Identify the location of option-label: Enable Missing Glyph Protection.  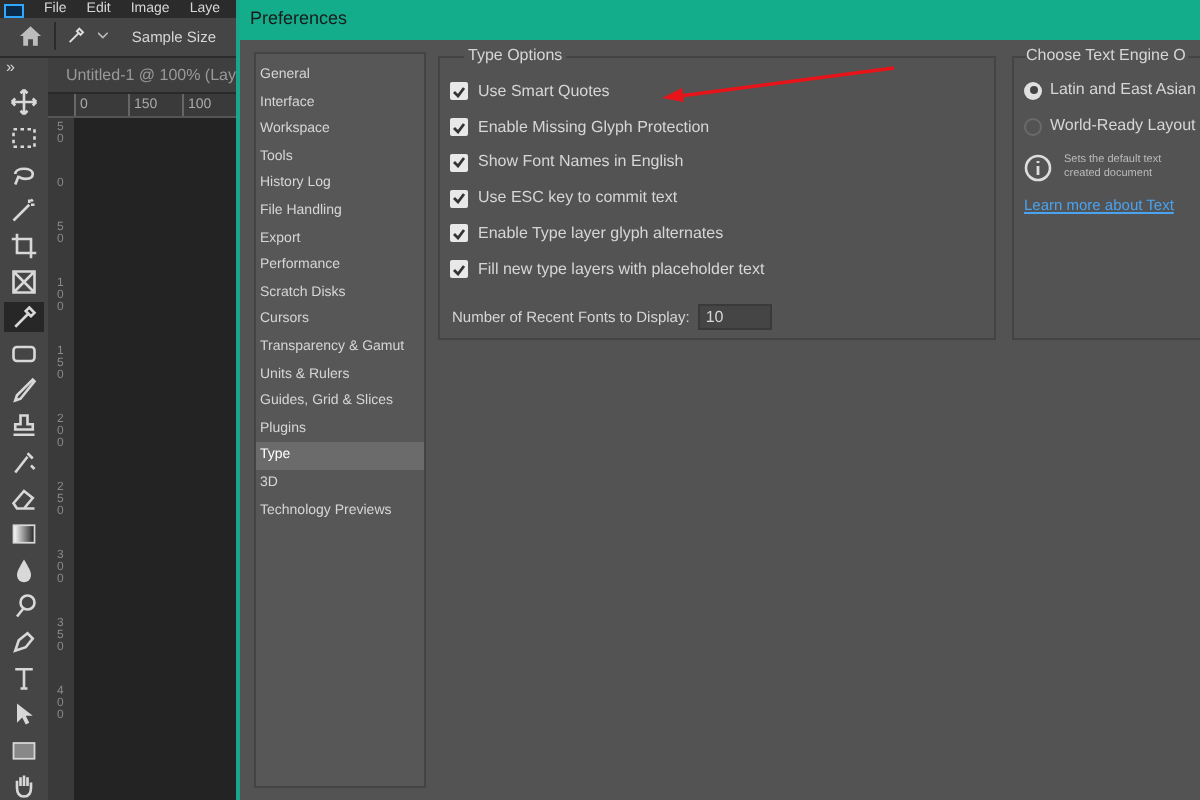
(594, 127).